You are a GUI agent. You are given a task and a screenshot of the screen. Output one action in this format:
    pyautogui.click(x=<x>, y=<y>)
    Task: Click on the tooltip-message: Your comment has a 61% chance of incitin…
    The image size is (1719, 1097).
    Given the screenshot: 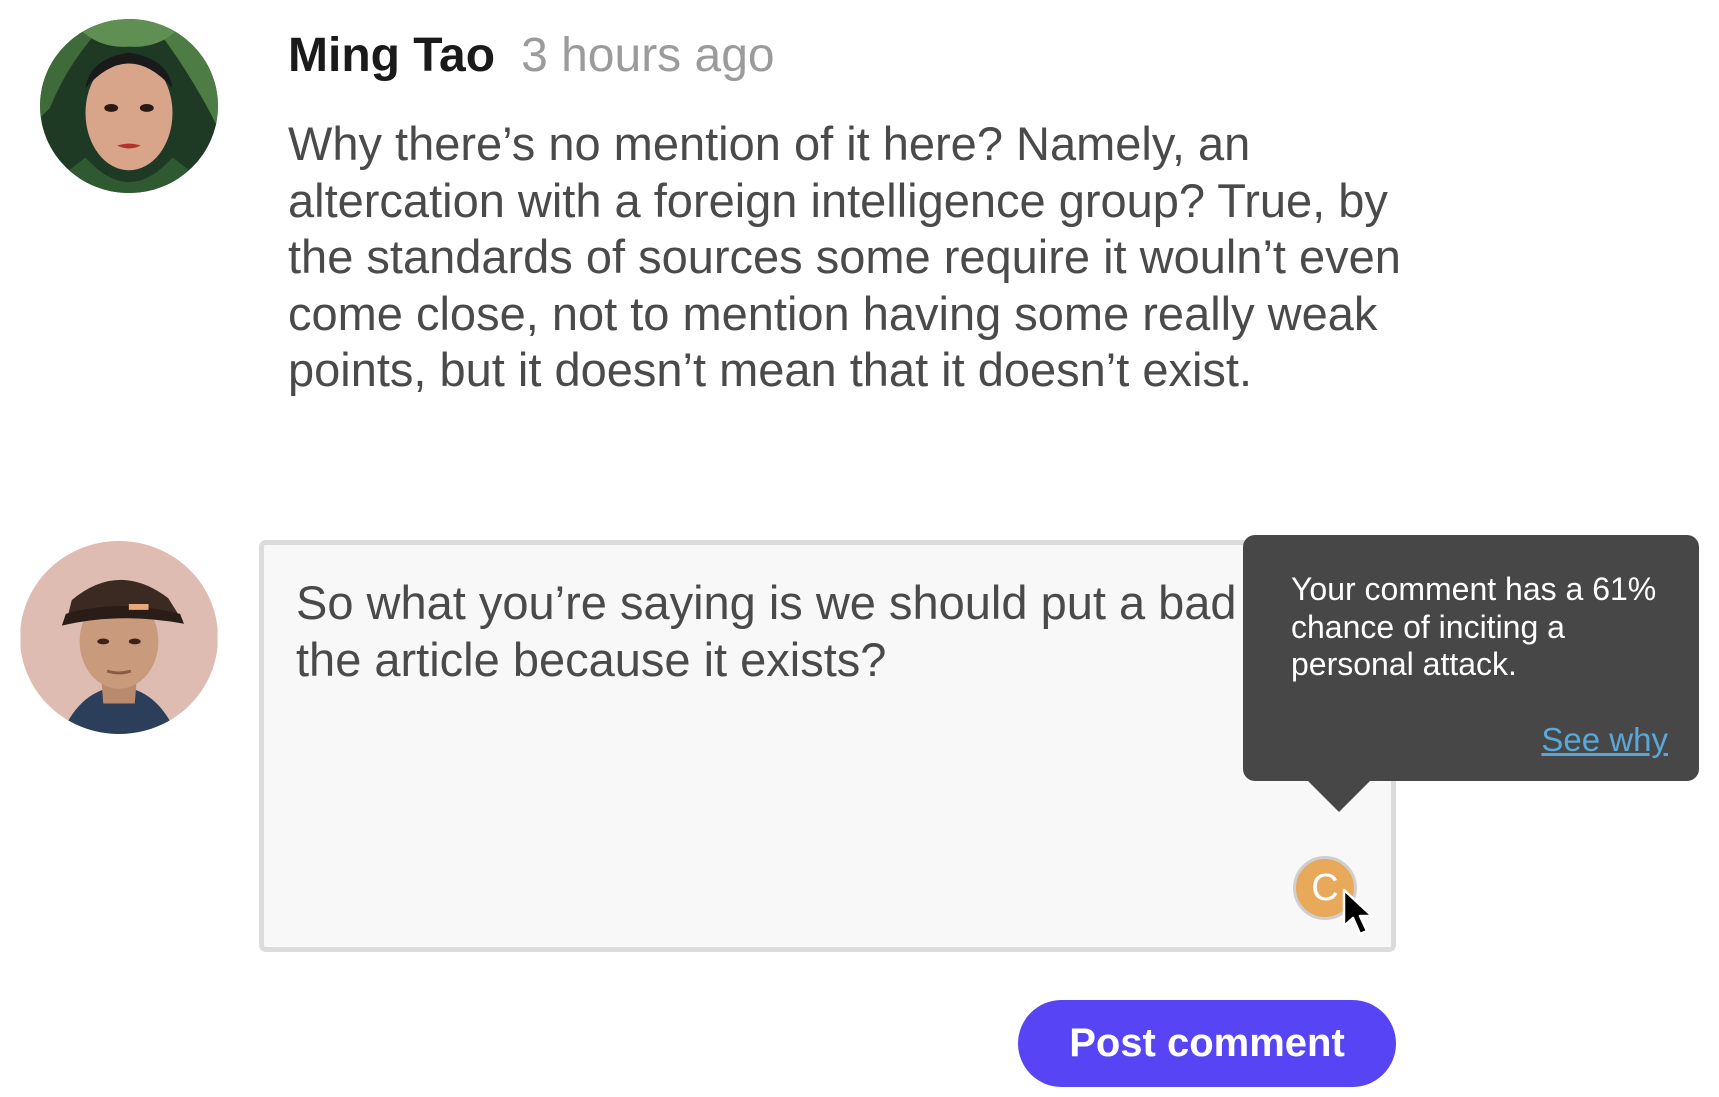 What is the action you would take?
    pyautogui.click(x=1474, y=626)
    